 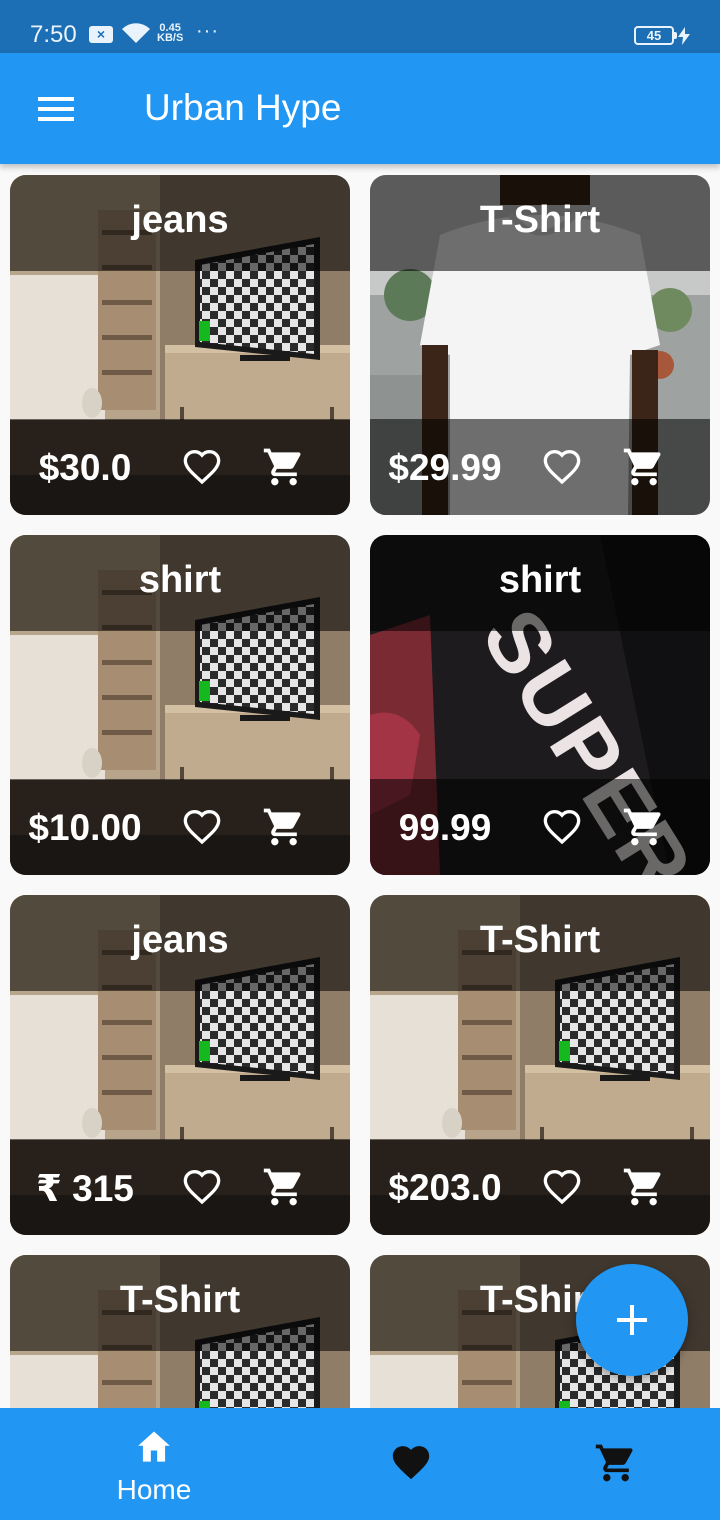 What do you see at coordinates (445, 467) in the screenshot?
I see `product-price: $29.99` at bounding box center [445, 467].